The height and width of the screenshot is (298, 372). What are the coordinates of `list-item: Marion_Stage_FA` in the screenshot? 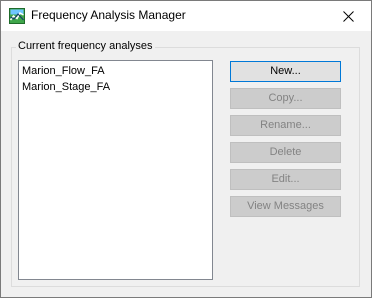 It's located at (115, 87).